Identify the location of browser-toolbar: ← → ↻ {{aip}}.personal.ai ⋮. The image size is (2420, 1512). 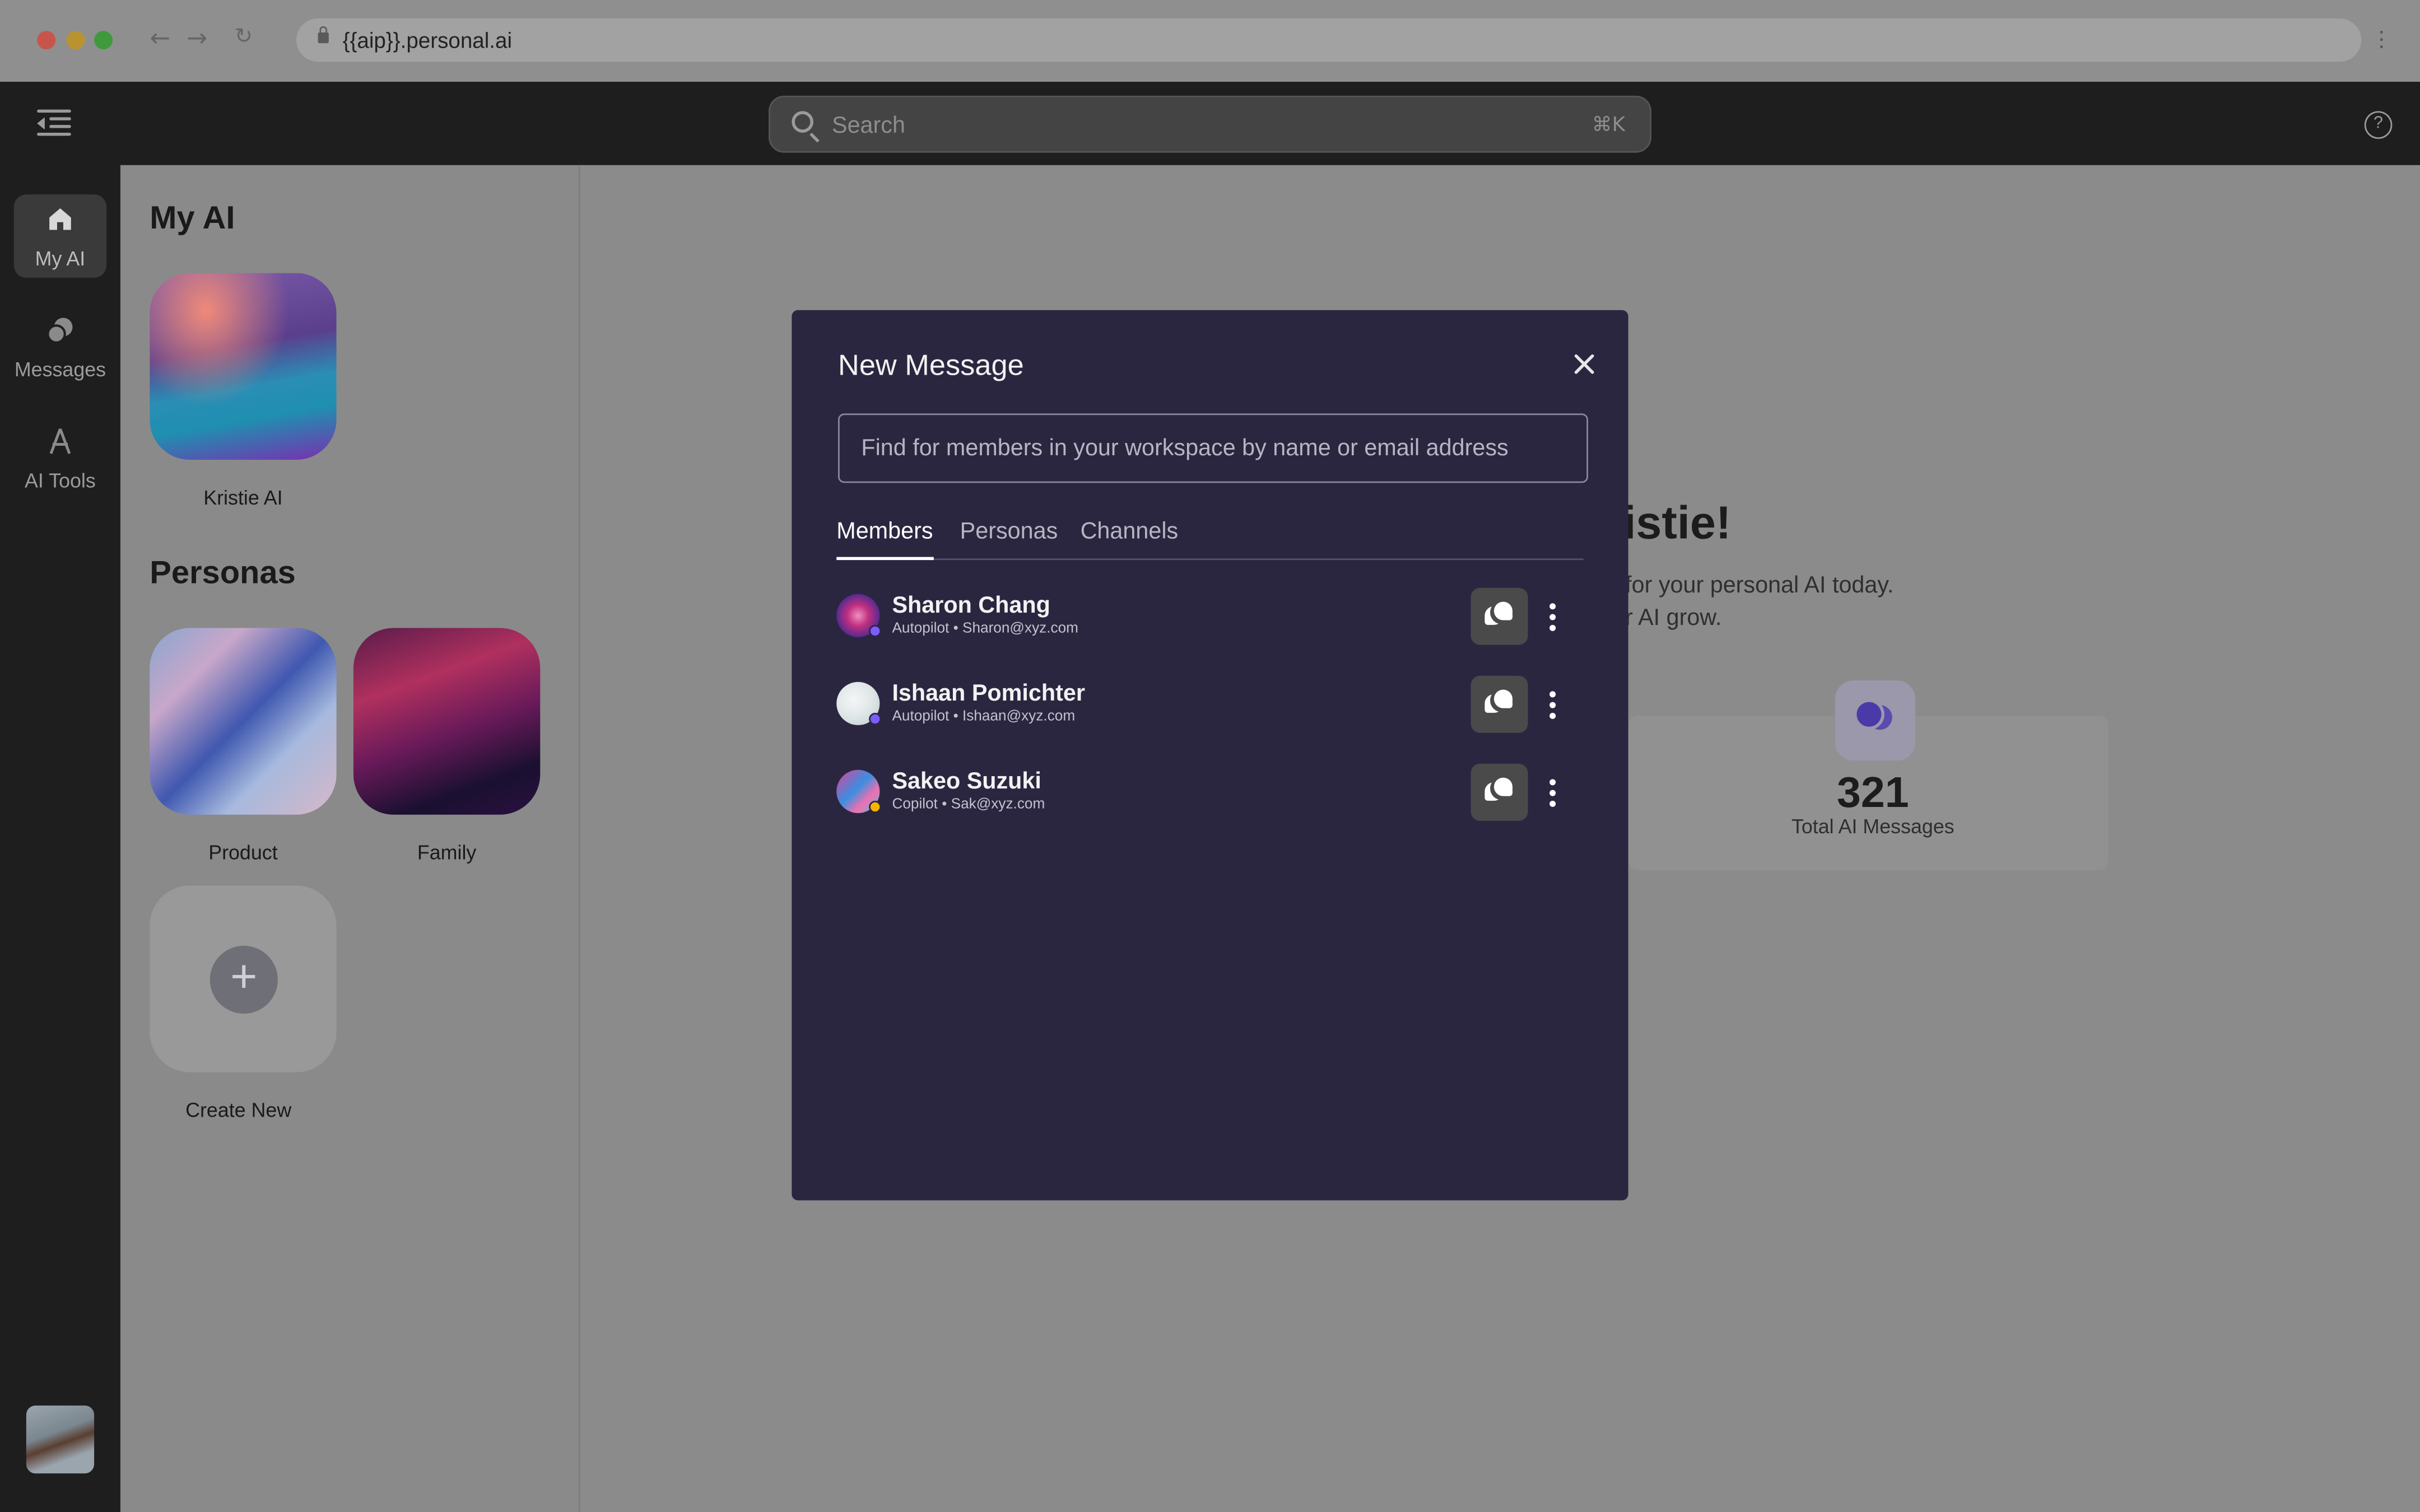
(1210, 41).